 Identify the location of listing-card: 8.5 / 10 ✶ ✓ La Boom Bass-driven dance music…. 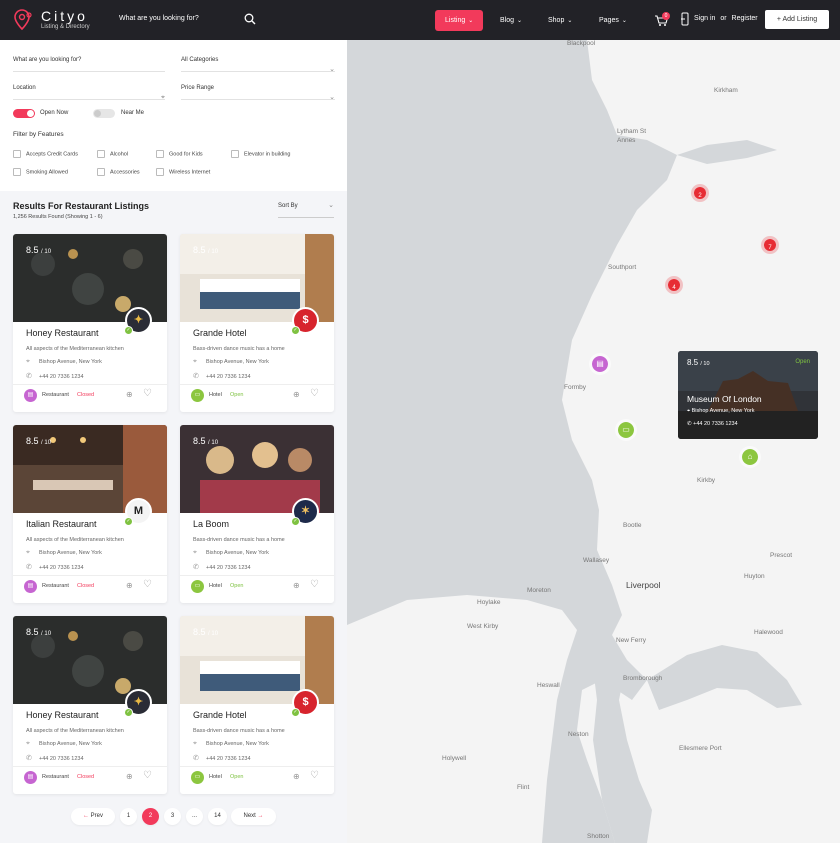
(257, 514).